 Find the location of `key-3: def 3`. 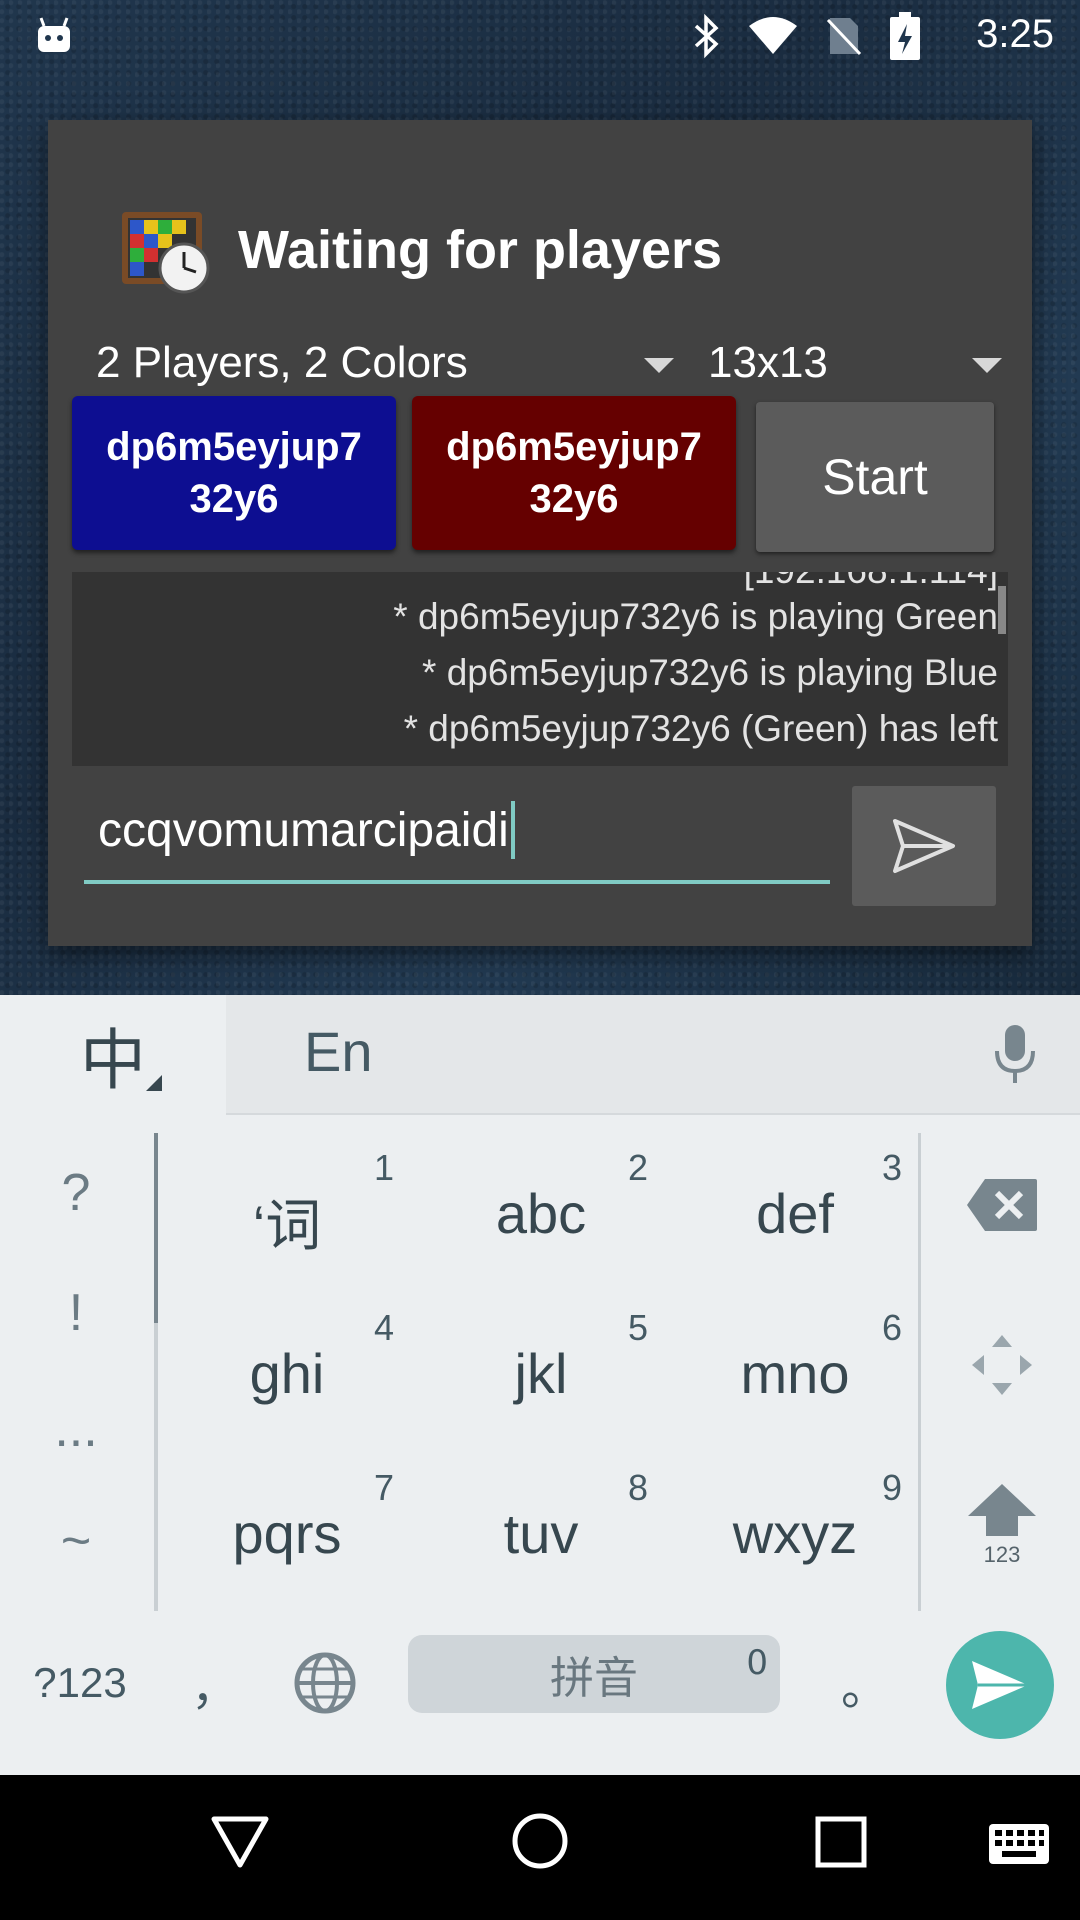

key-3: def 3 is located at coordinates (795, 1211).